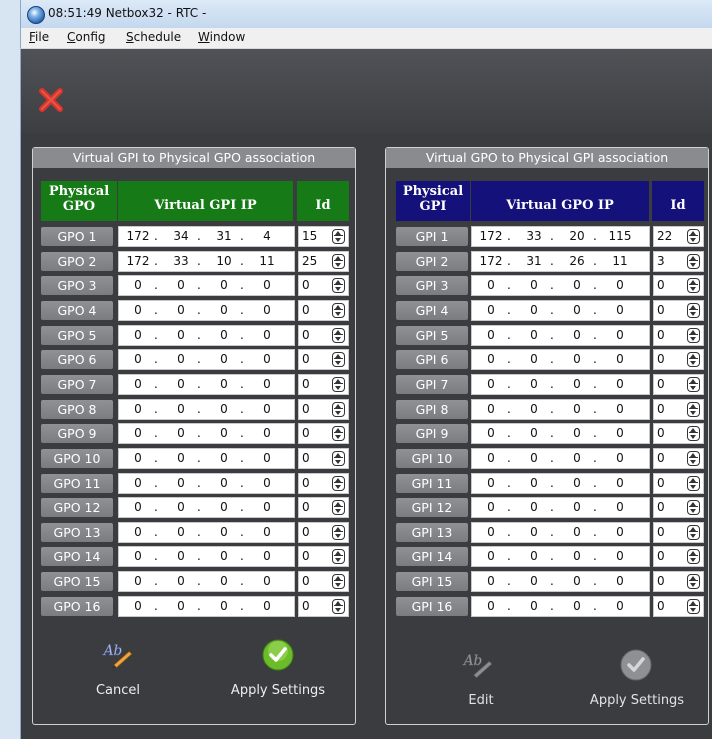  I want to click on id-value: 25, so click(309, 261).